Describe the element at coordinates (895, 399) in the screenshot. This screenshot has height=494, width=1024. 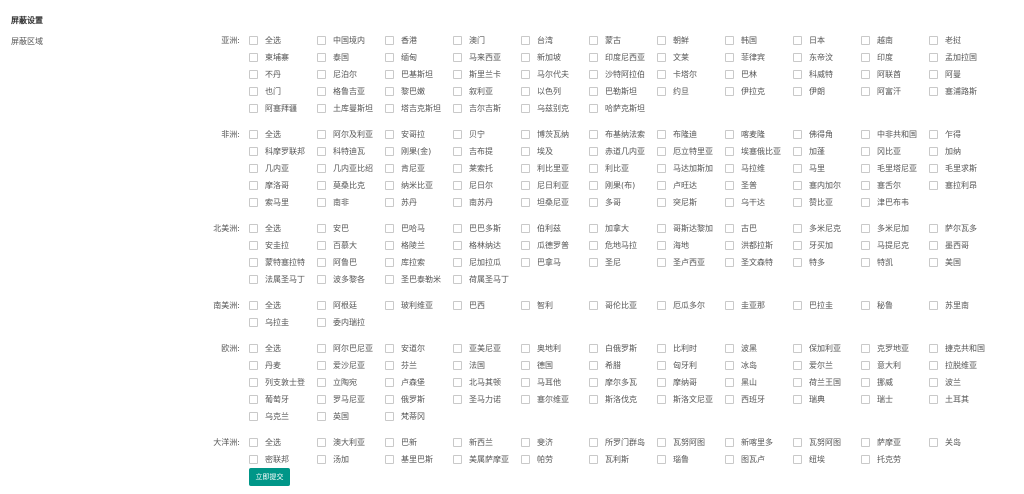
I see `country-checkbox: 瑞士` at that location.